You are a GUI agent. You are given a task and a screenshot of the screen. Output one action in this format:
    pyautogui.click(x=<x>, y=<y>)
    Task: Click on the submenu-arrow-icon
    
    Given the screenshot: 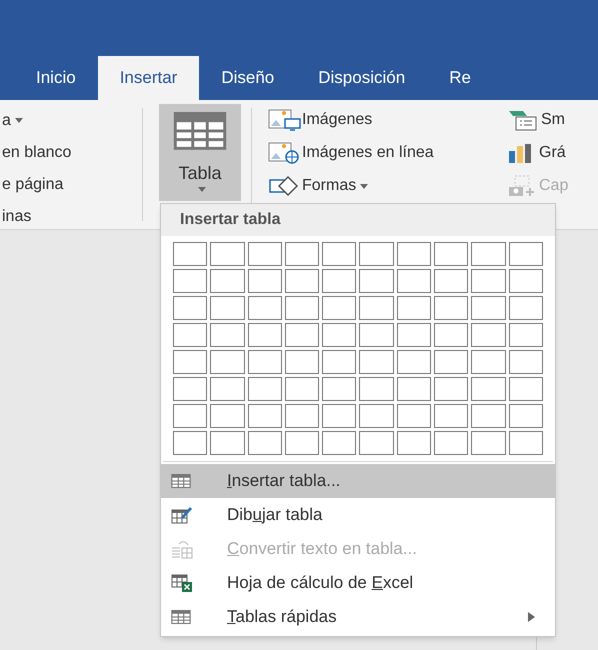 What is the action you would take?
    pyautogui.click(x=531, y=617)
    